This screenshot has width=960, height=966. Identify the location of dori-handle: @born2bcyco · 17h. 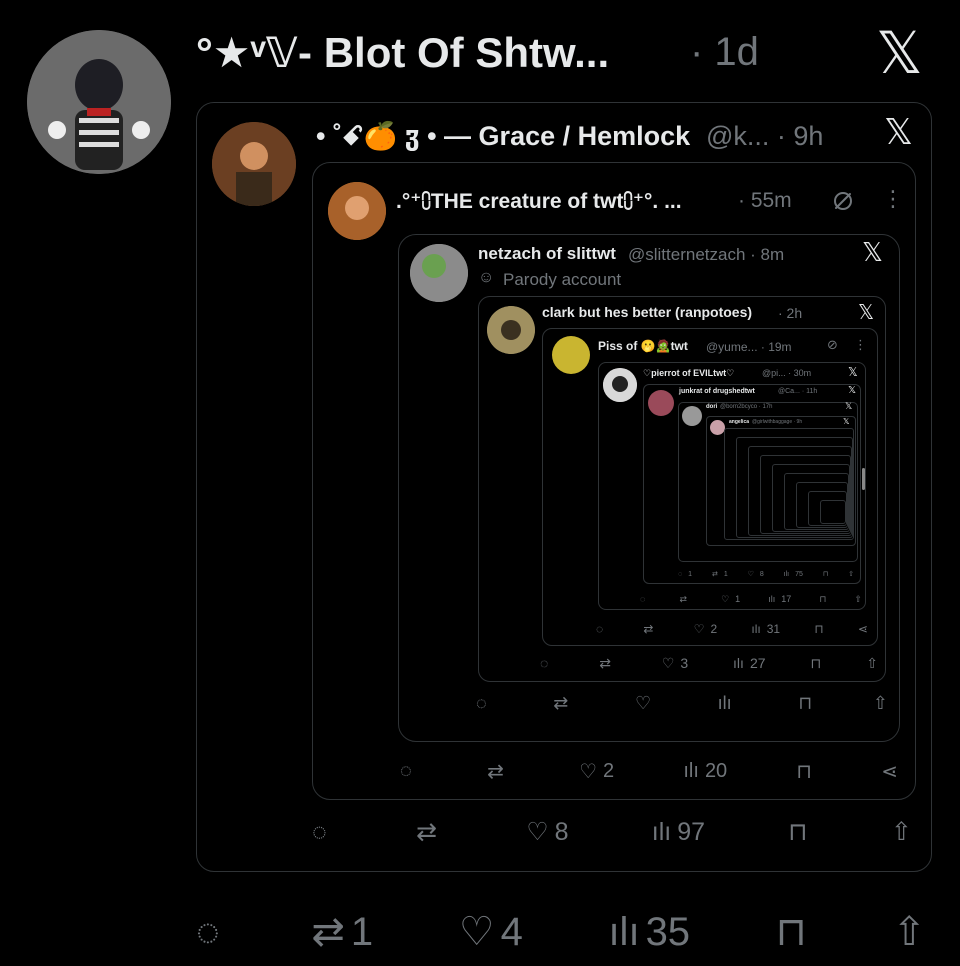
(746, 407).